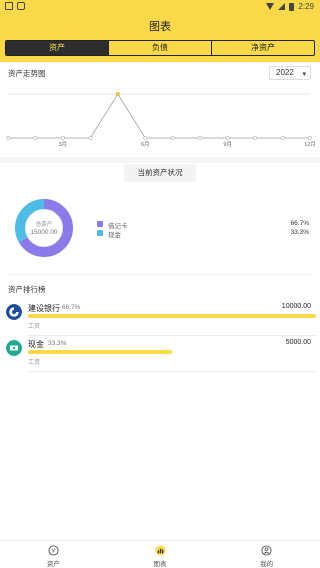 The height and width of the screenshot is (568, 320). I want to click on ranking-item-amount: 10000.00, so click(296, 306).